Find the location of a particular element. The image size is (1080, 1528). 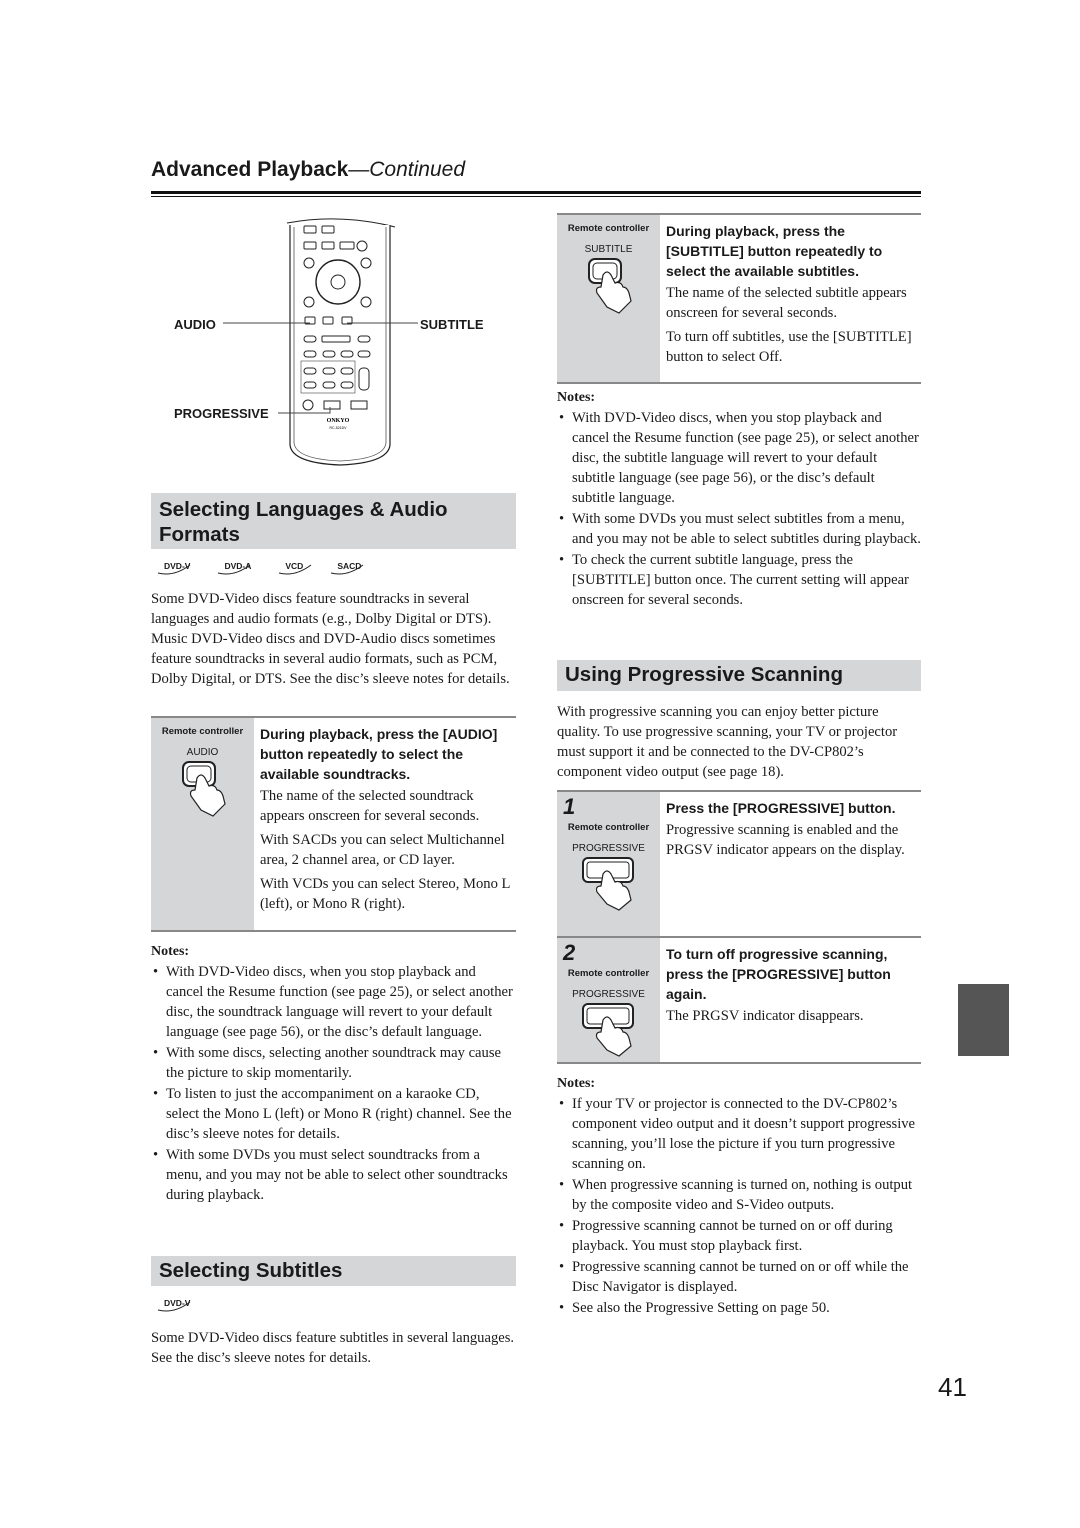

chapter-tab is located at coordinates (983, 1020).